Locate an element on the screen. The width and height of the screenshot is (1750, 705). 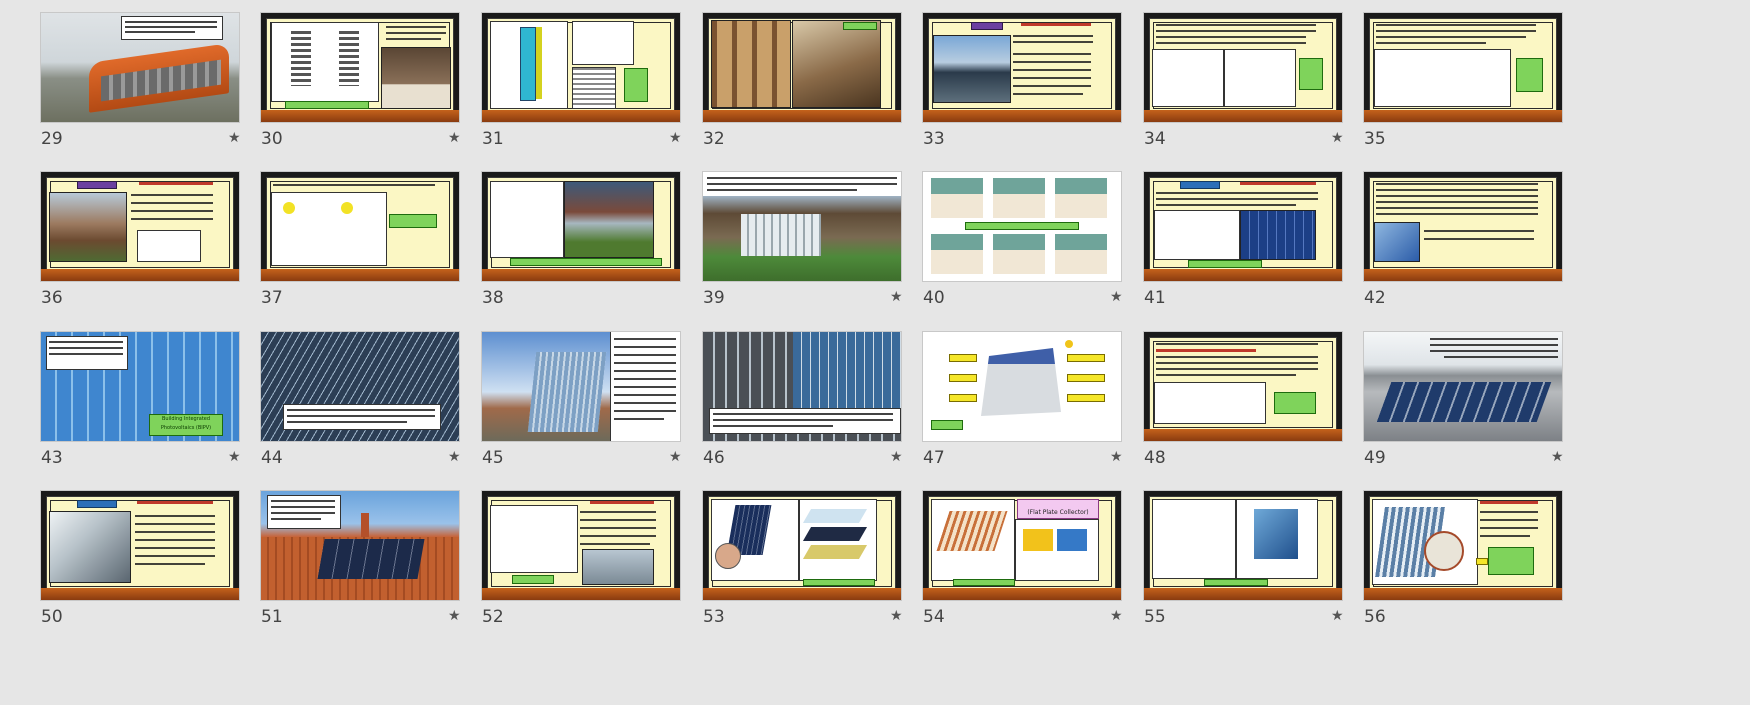
slide-thumbnail-29: 29 ★ is located at coordinates (141, 87).